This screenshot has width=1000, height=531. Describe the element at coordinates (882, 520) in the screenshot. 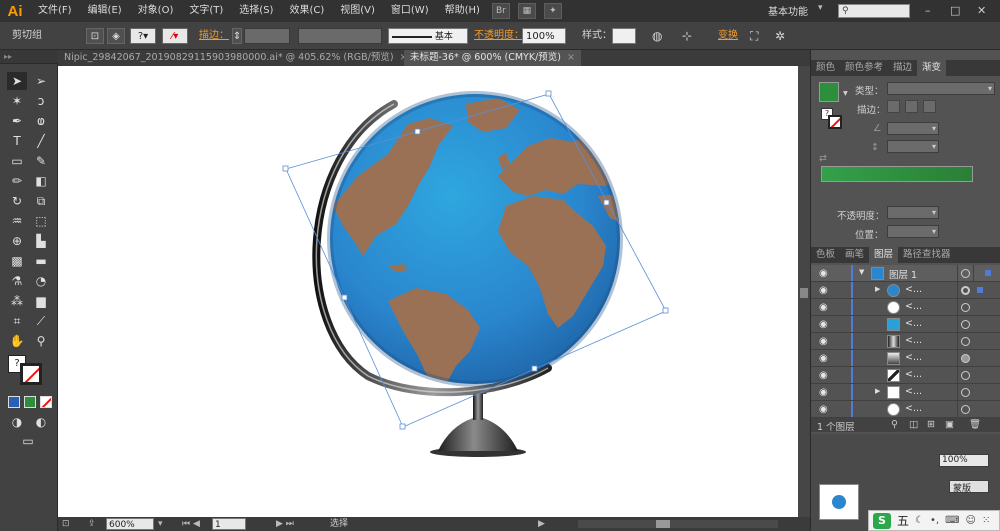

I see `ime-logo: S` at that location.